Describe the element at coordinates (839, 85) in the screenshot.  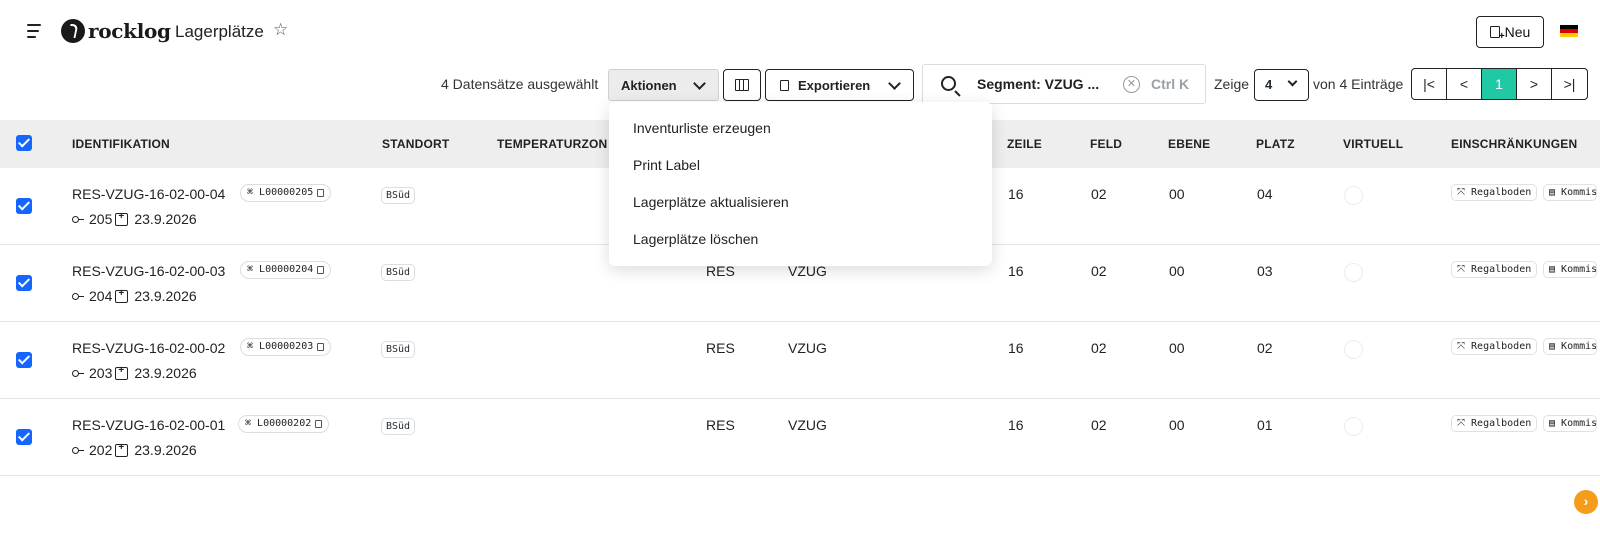
I see `export-dropdown-button: Exportieren` at that location.